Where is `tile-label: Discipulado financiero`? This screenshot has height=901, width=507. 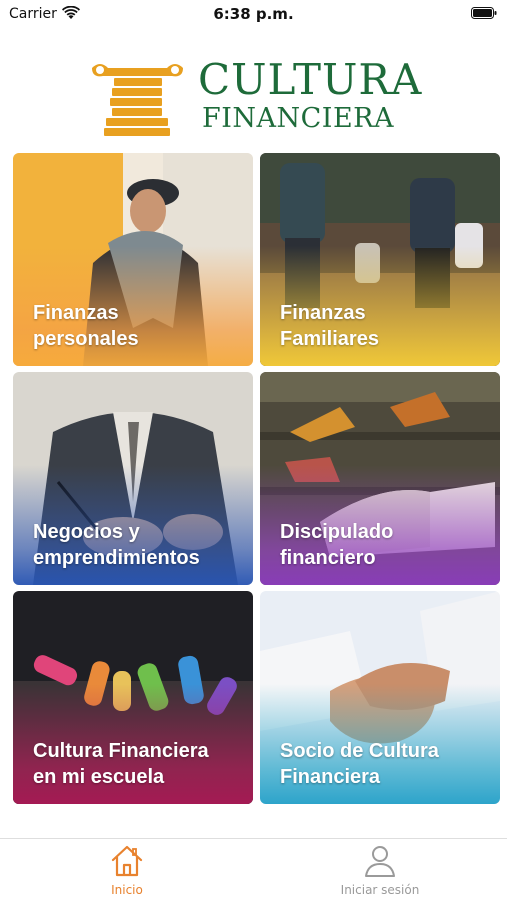 tile-label: Discipulado financiero is located at coordinates (385, 545).